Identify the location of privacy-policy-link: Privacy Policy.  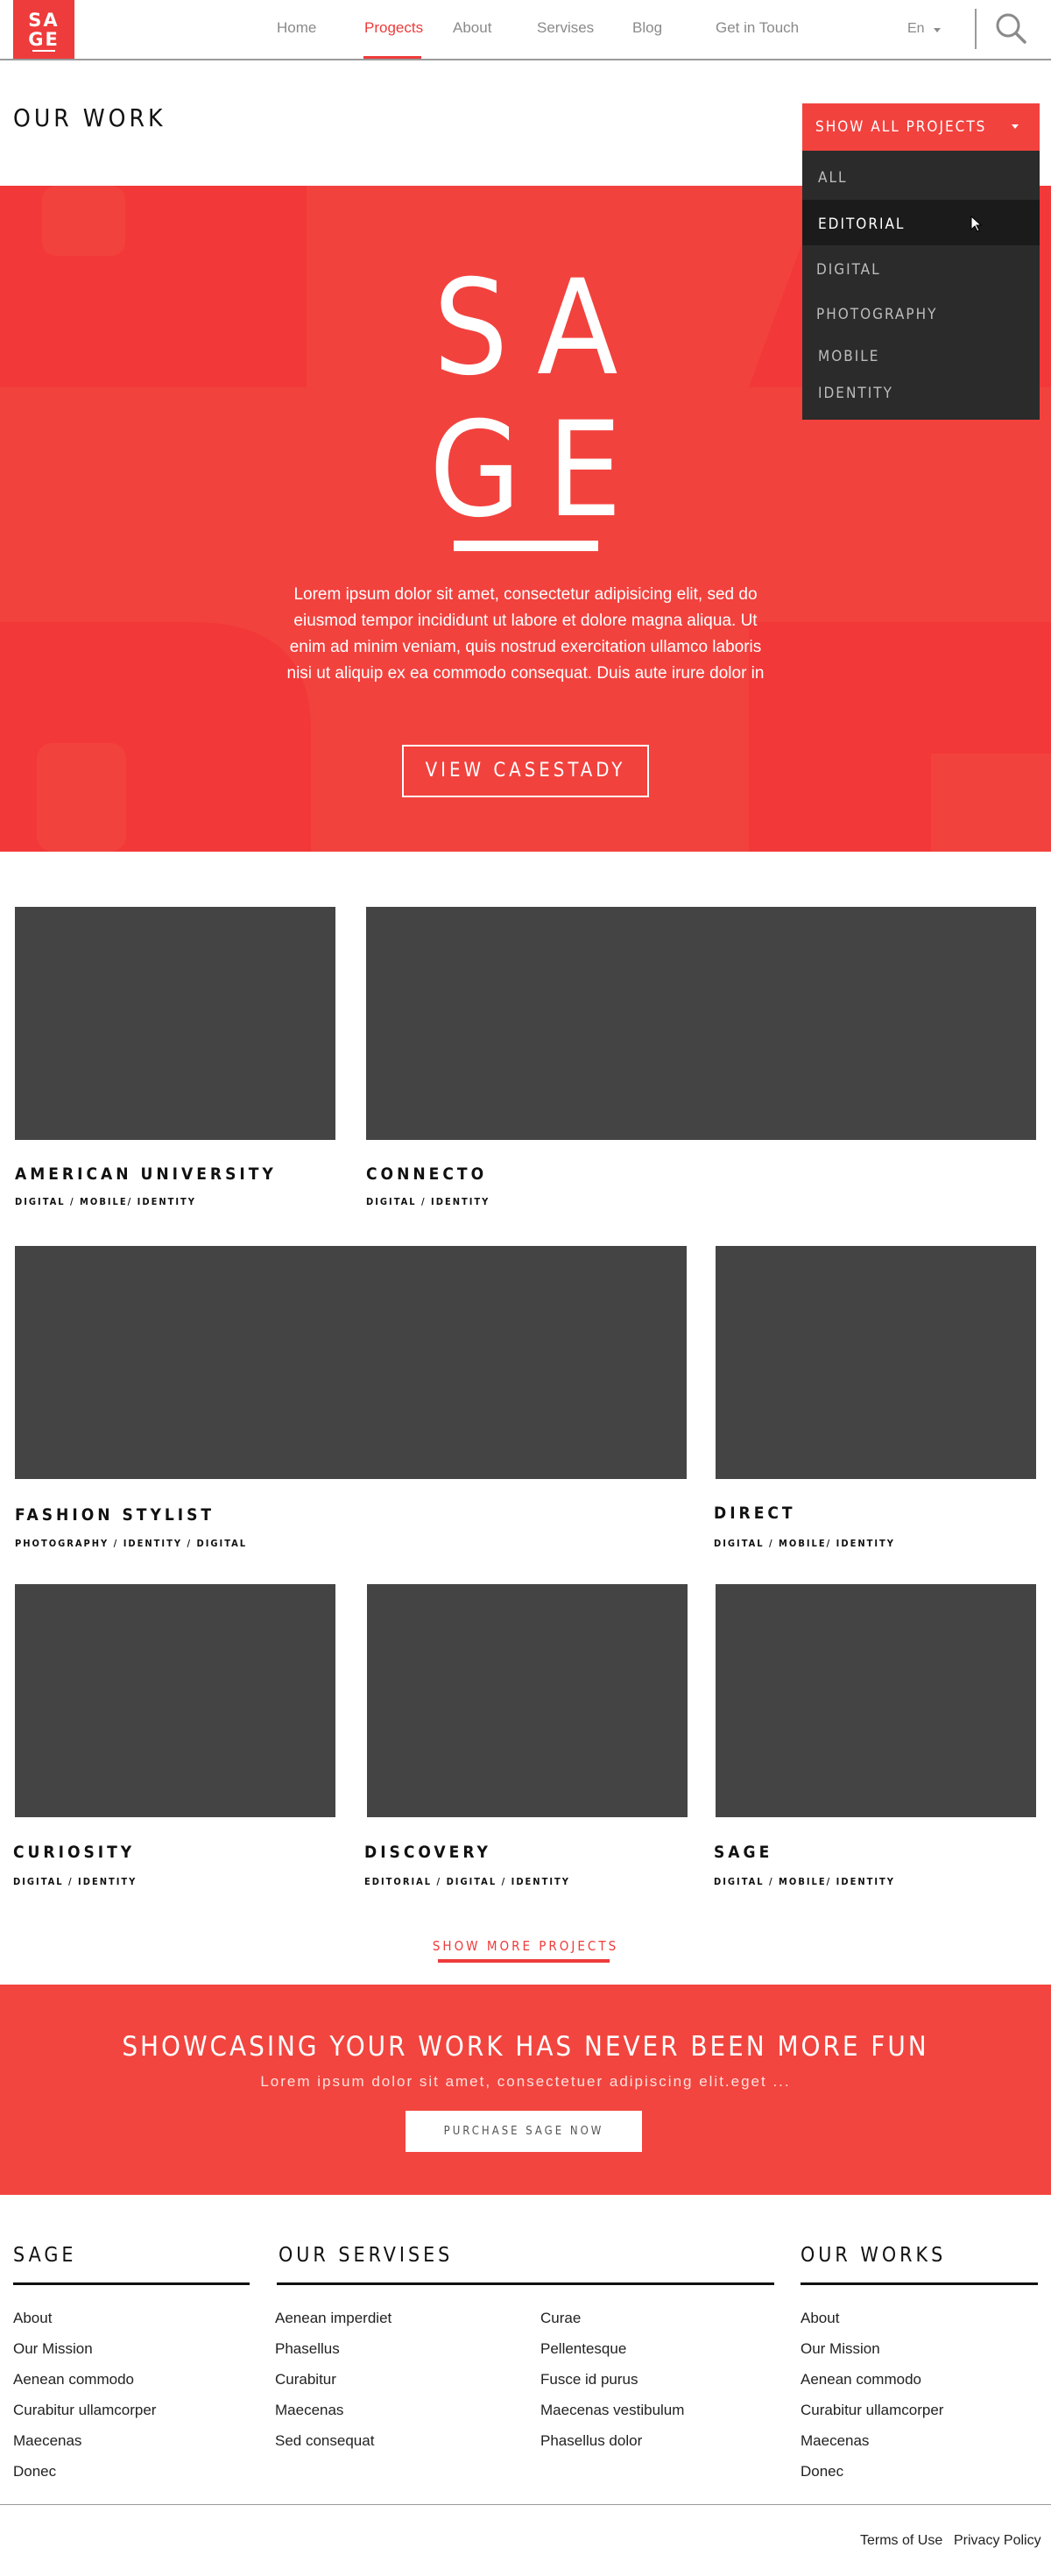
(998, 2541).